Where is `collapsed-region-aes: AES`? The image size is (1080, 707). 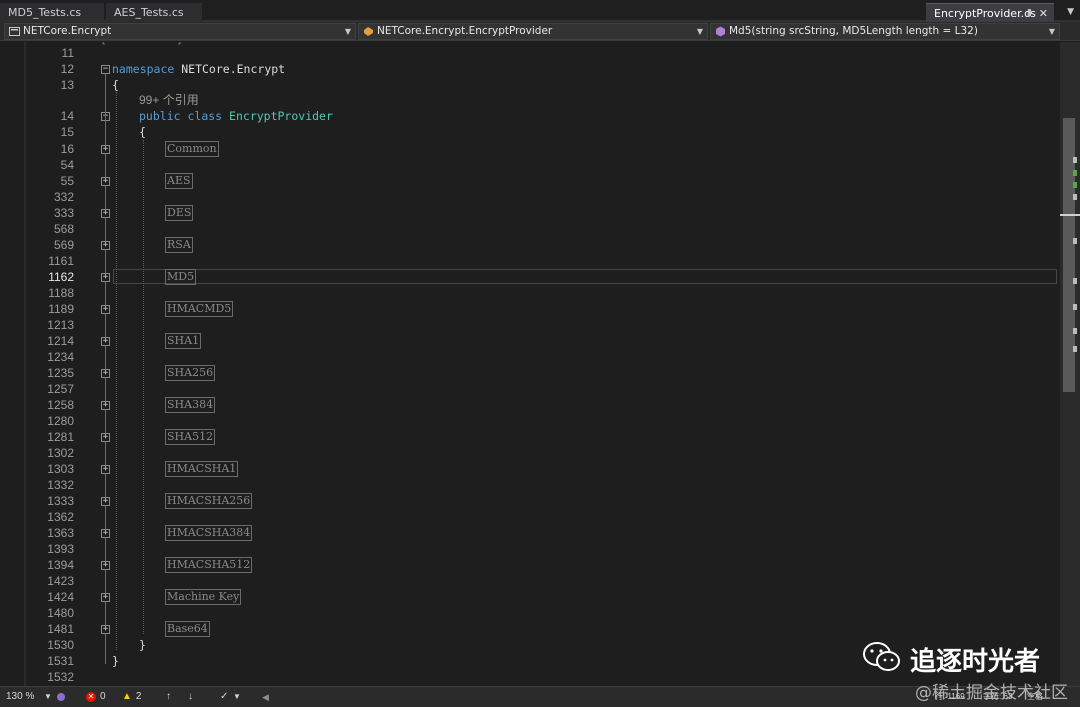
collapsed-region-aes: AES is located at coordinates (179, 181).